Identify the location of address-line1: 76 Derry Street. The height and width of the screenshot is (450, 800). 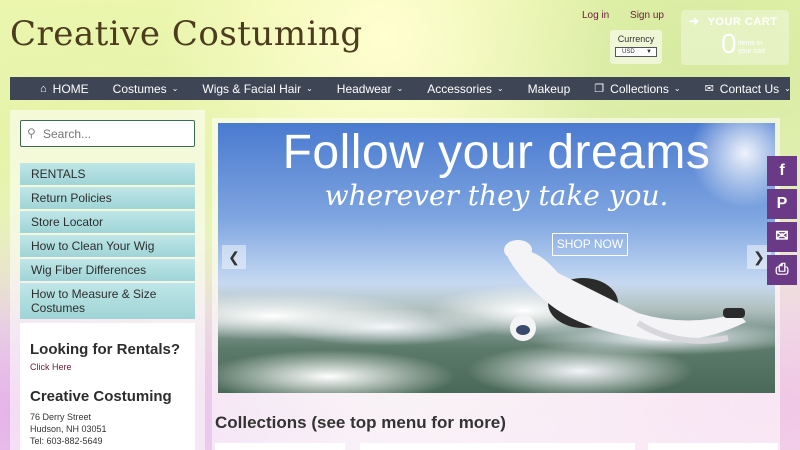
(61, 417).